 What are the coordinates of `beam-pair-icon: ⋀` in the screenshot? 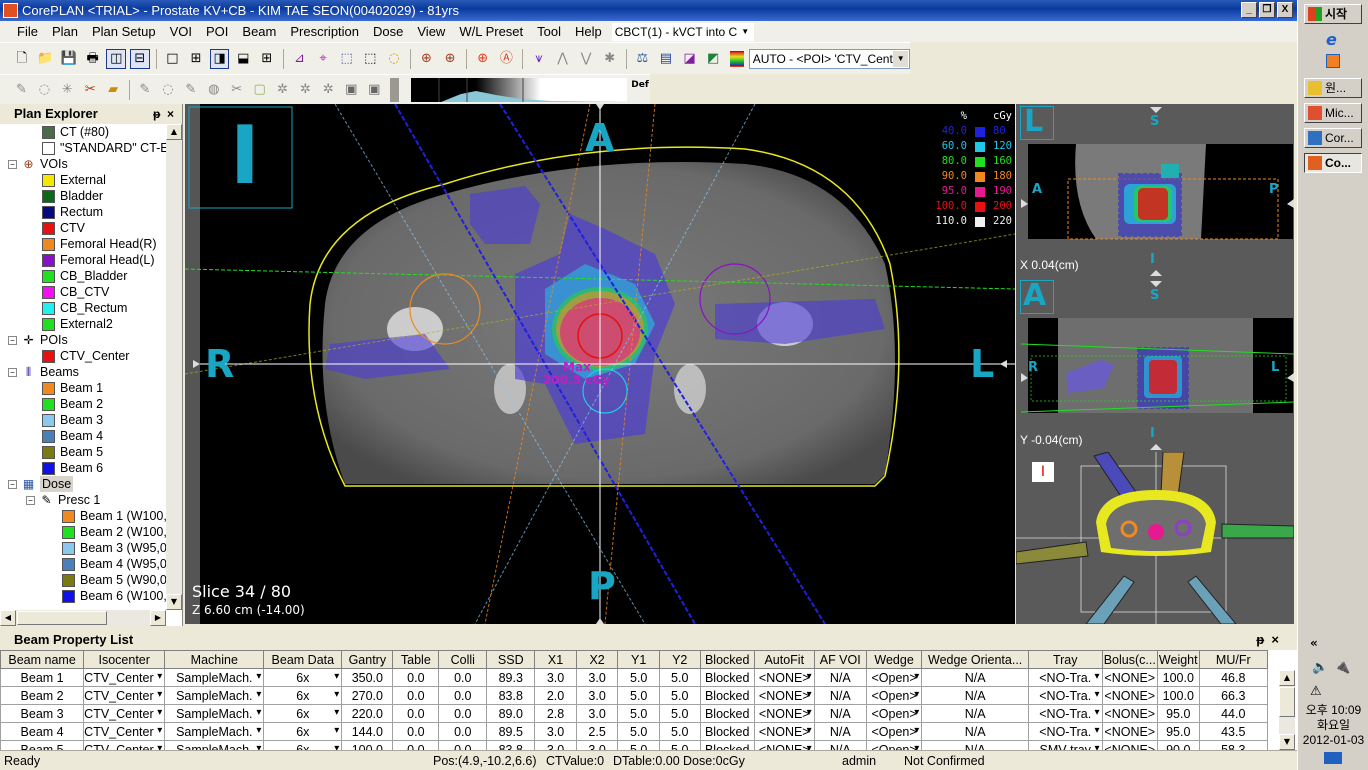 It's located at (563, 59).